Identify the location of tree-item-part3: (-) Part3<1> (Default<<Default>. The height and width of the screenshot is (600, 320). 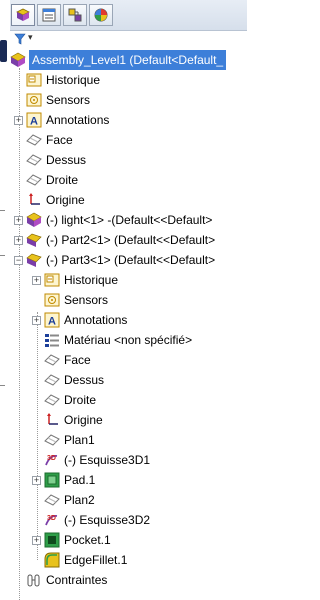
(120, 260).